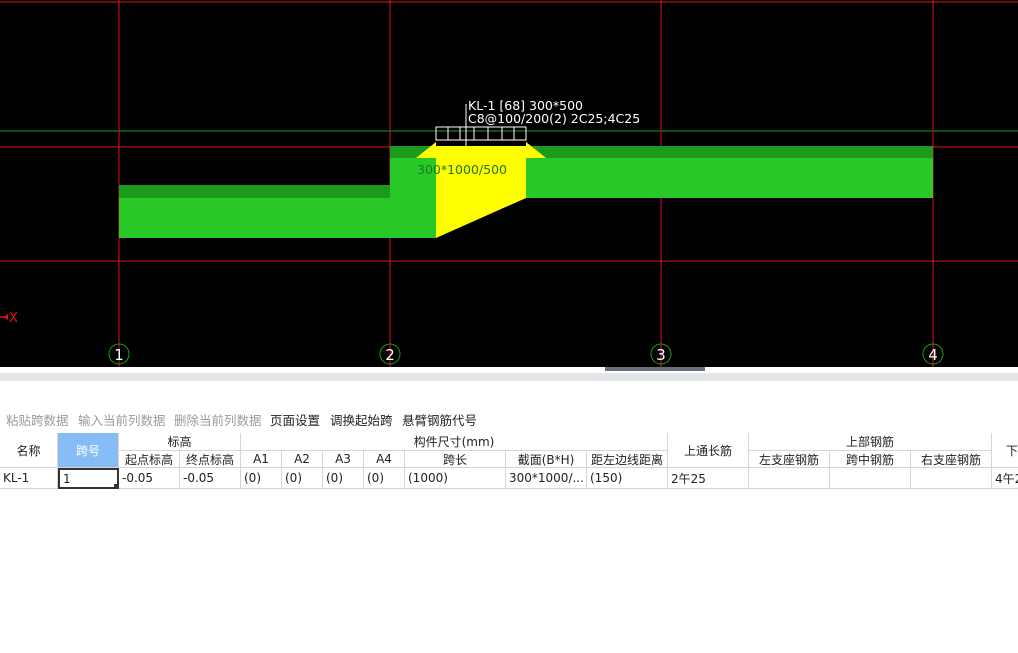  What do you see at coordinates (454, 442) in the screenshot?
I see `header-dimensions: 构件尺寸(mm)` at bounding box center [454, 442].